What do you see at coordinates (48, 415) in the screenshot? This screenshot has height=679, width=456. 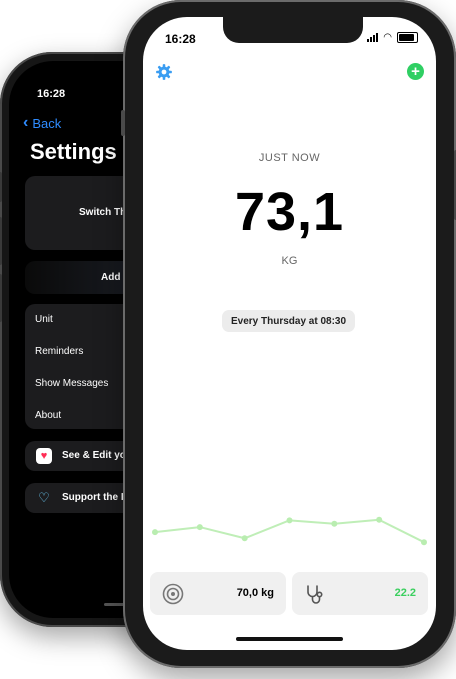 I see `list-item-about: About` at bounding box center [48, 415].